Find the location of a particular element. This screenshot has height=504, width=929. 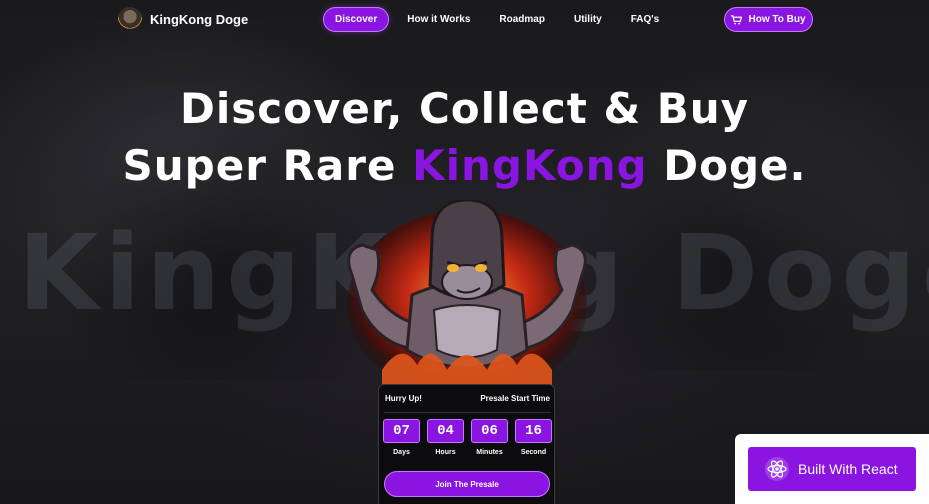

countdown-unit-hours: 04 Hours is located at coordinates (445, 437).